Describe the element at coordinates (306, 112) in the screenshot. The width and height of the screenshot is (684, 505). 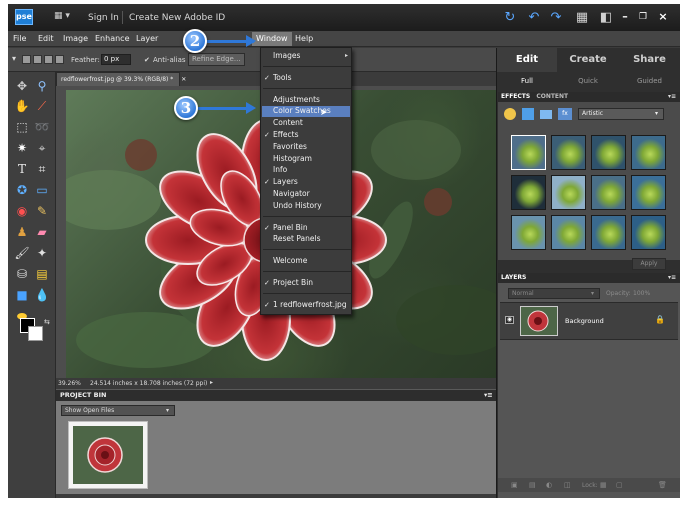
I see `window-menu-item-color-swatches: Color Swatches` at that location.